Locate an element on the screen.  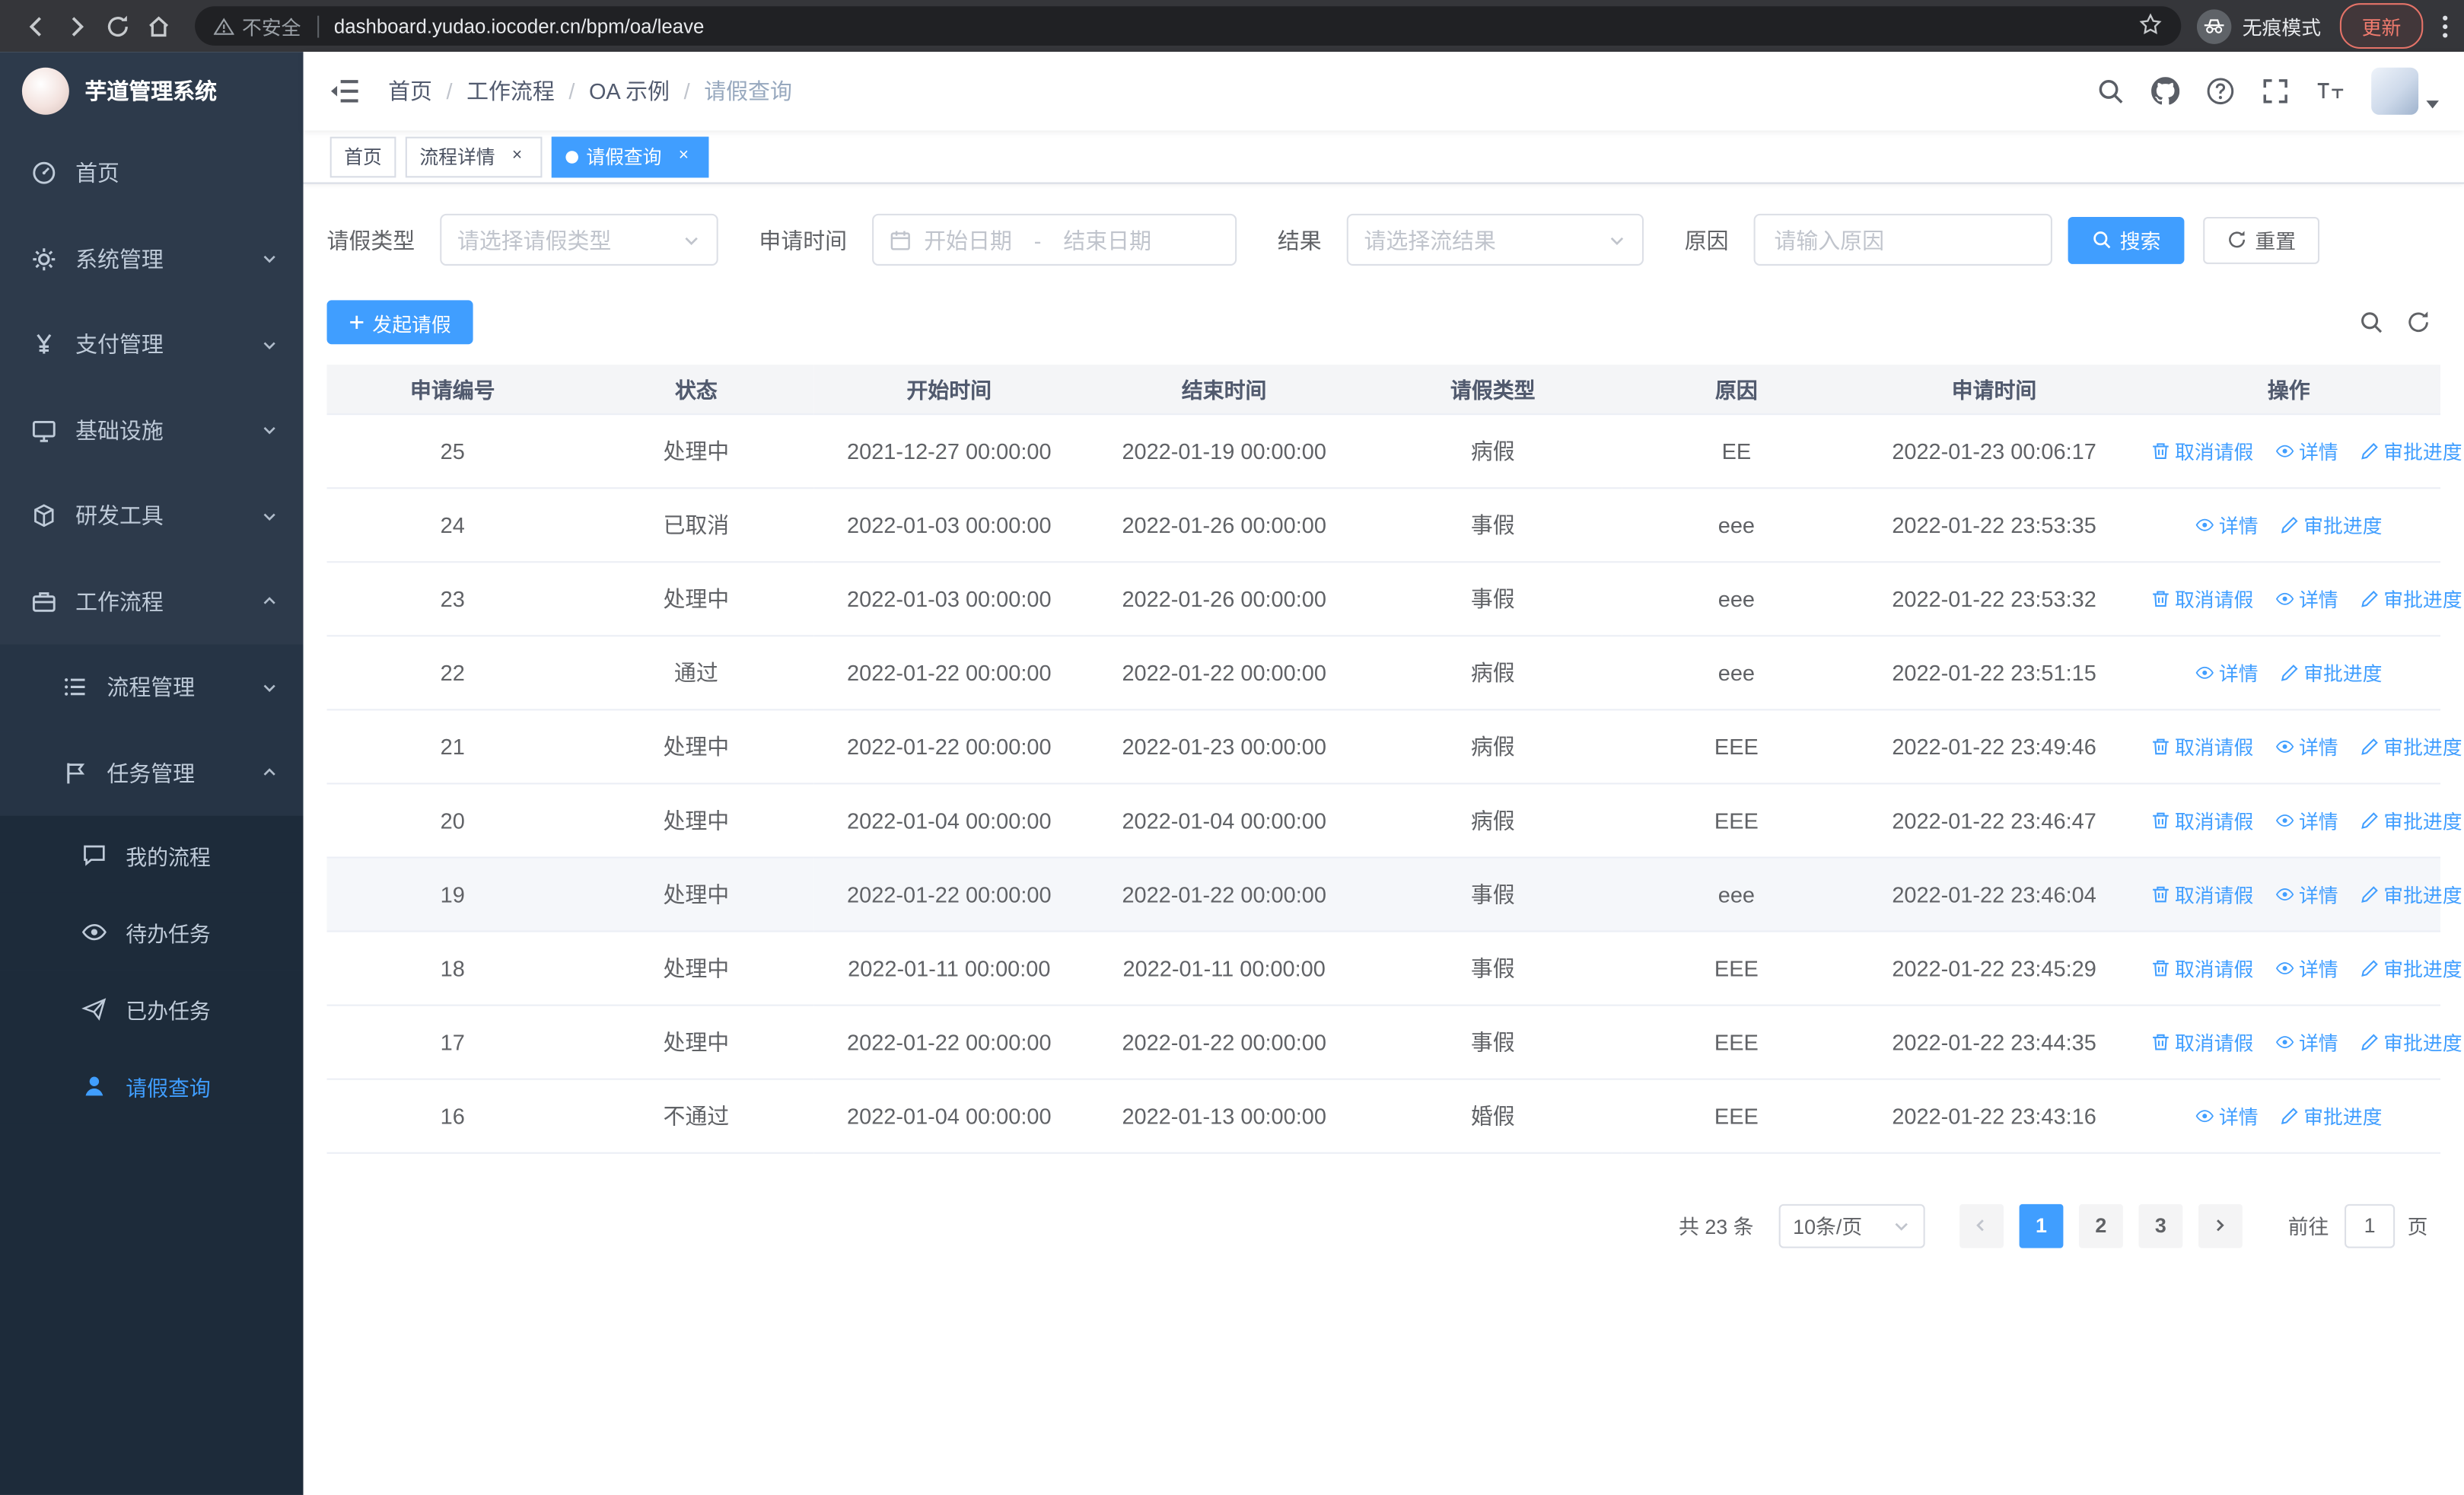
next-page-button is located at coordinates (2220, 1226).